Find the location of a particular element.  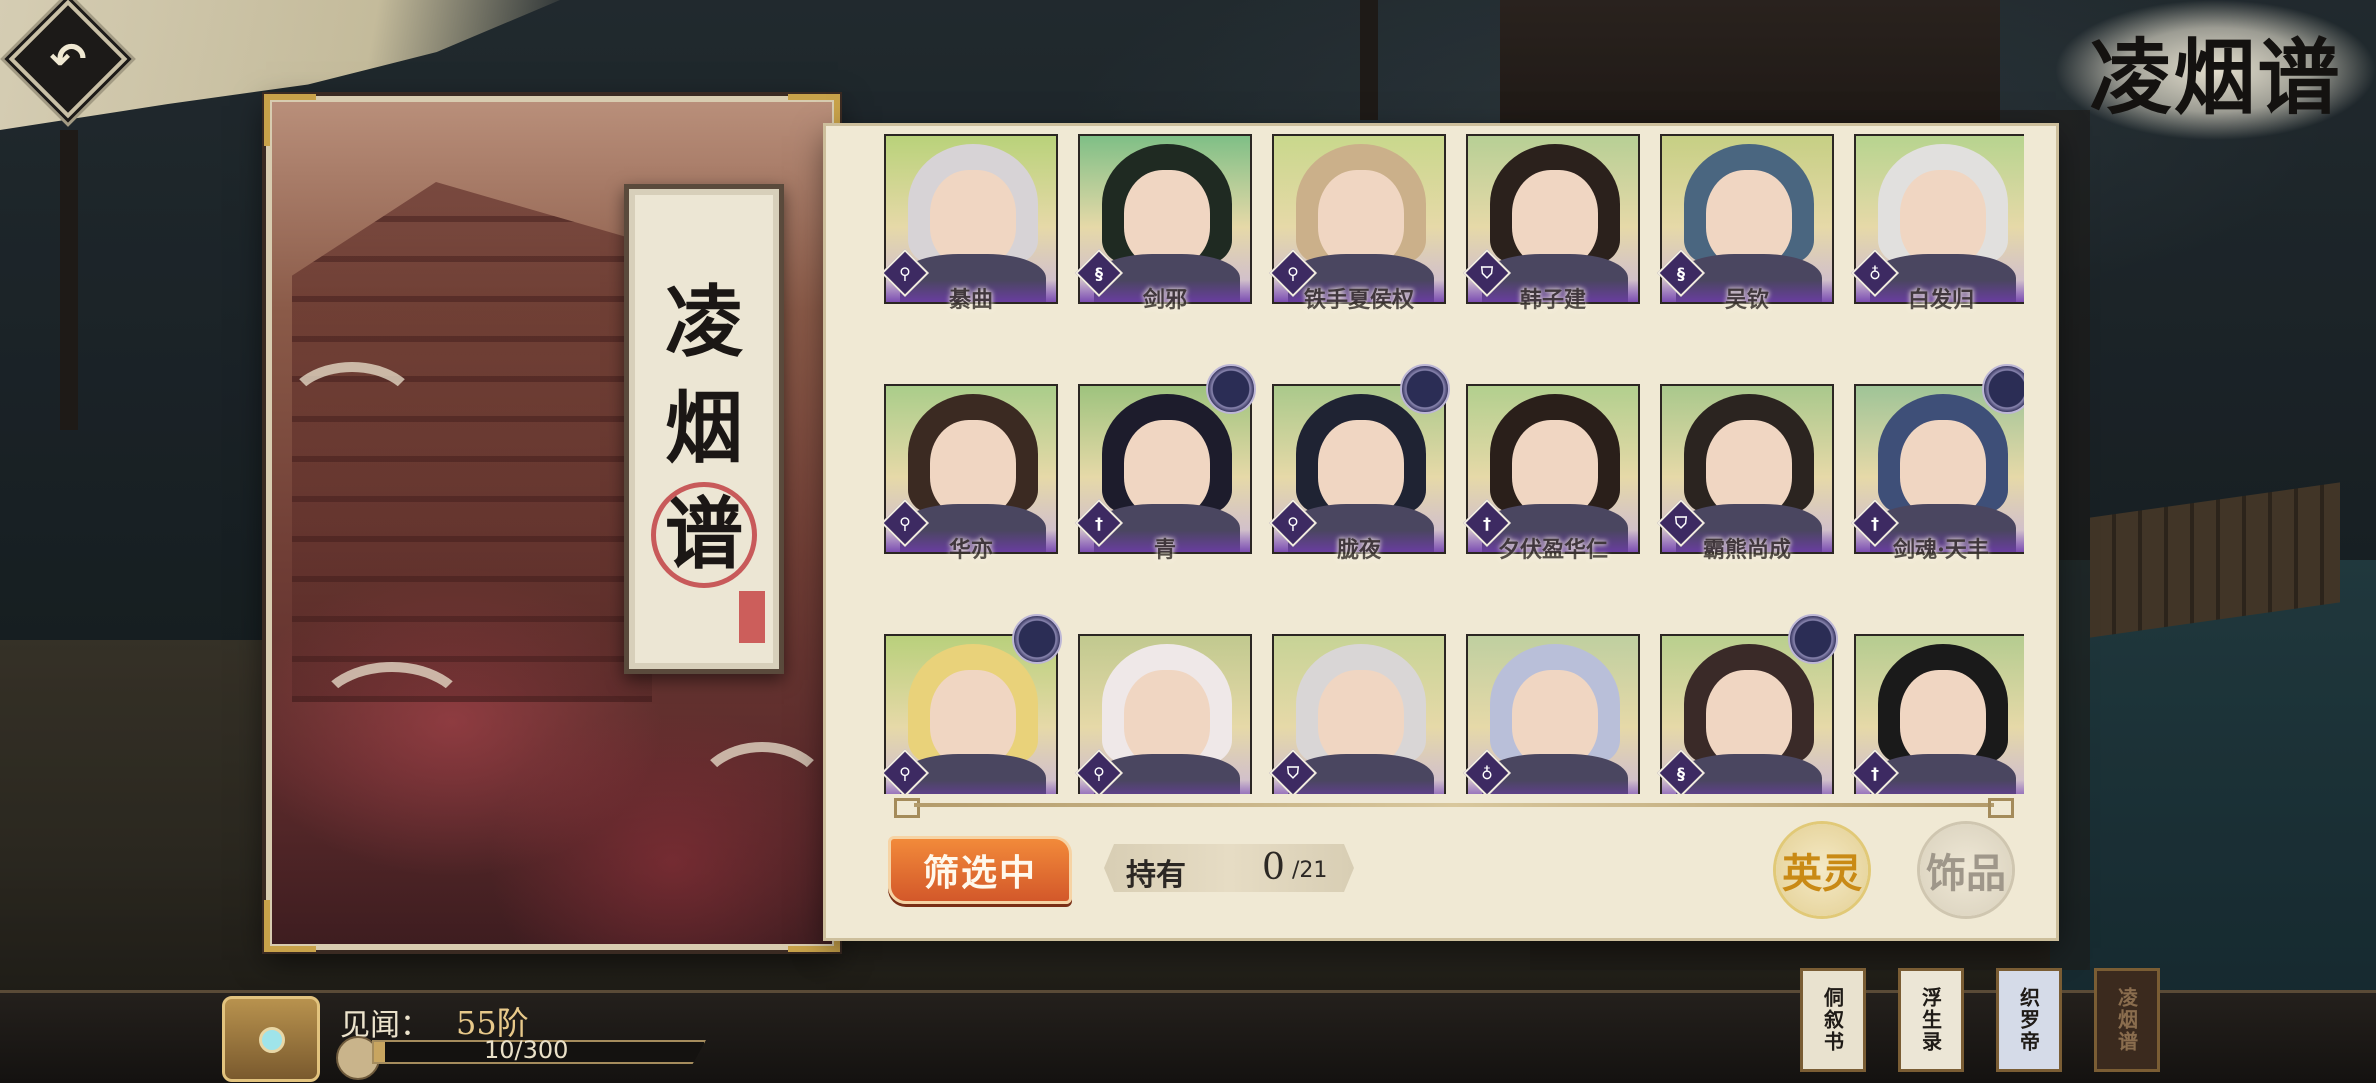

character-card: § 吴钦 is located at coordinates (1745, 223).